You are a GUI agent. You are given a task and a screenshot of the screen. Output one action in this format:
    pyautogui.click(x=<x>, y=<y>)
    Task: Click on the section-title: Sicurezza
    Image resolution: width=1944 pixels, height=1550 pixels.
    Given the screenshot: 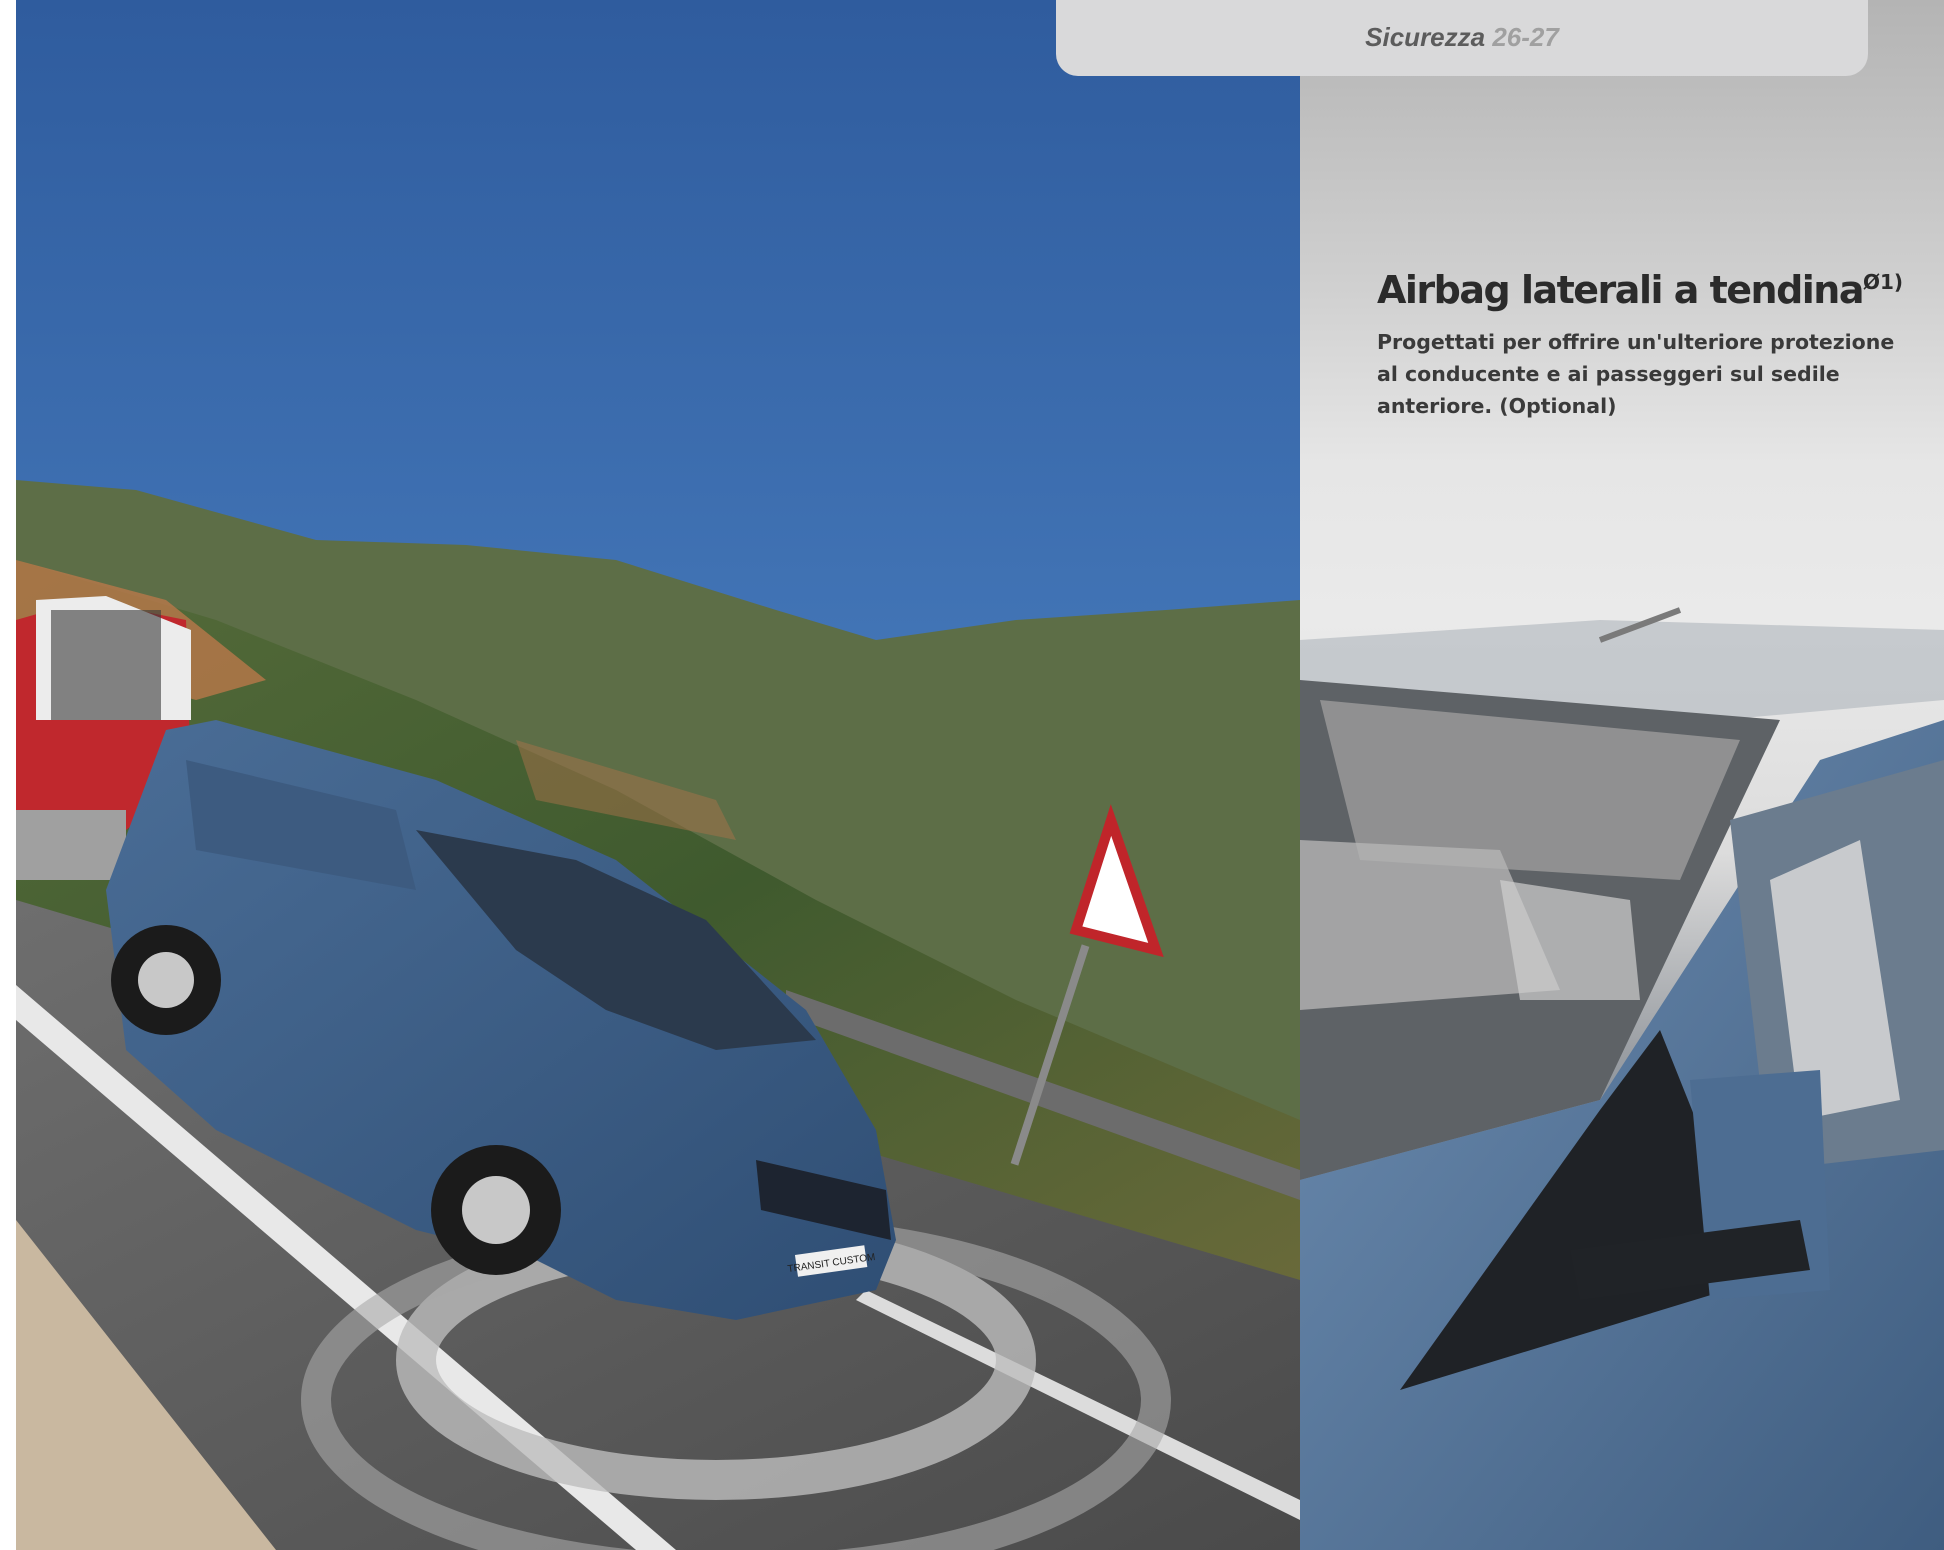 What is the action you would take?
    pyautogui.click(x=1425, y=37)
    